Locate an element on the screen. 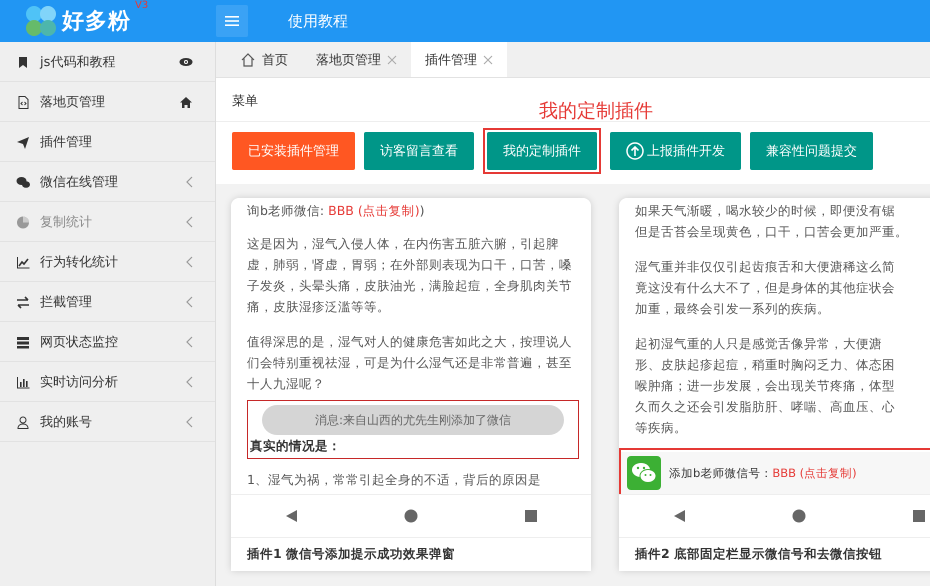 This screenshot has width=930, height=586. article-text-line: 起初湿气重的人只是感觉舌像异常，大便溏 is located at coordinates (759, 344).